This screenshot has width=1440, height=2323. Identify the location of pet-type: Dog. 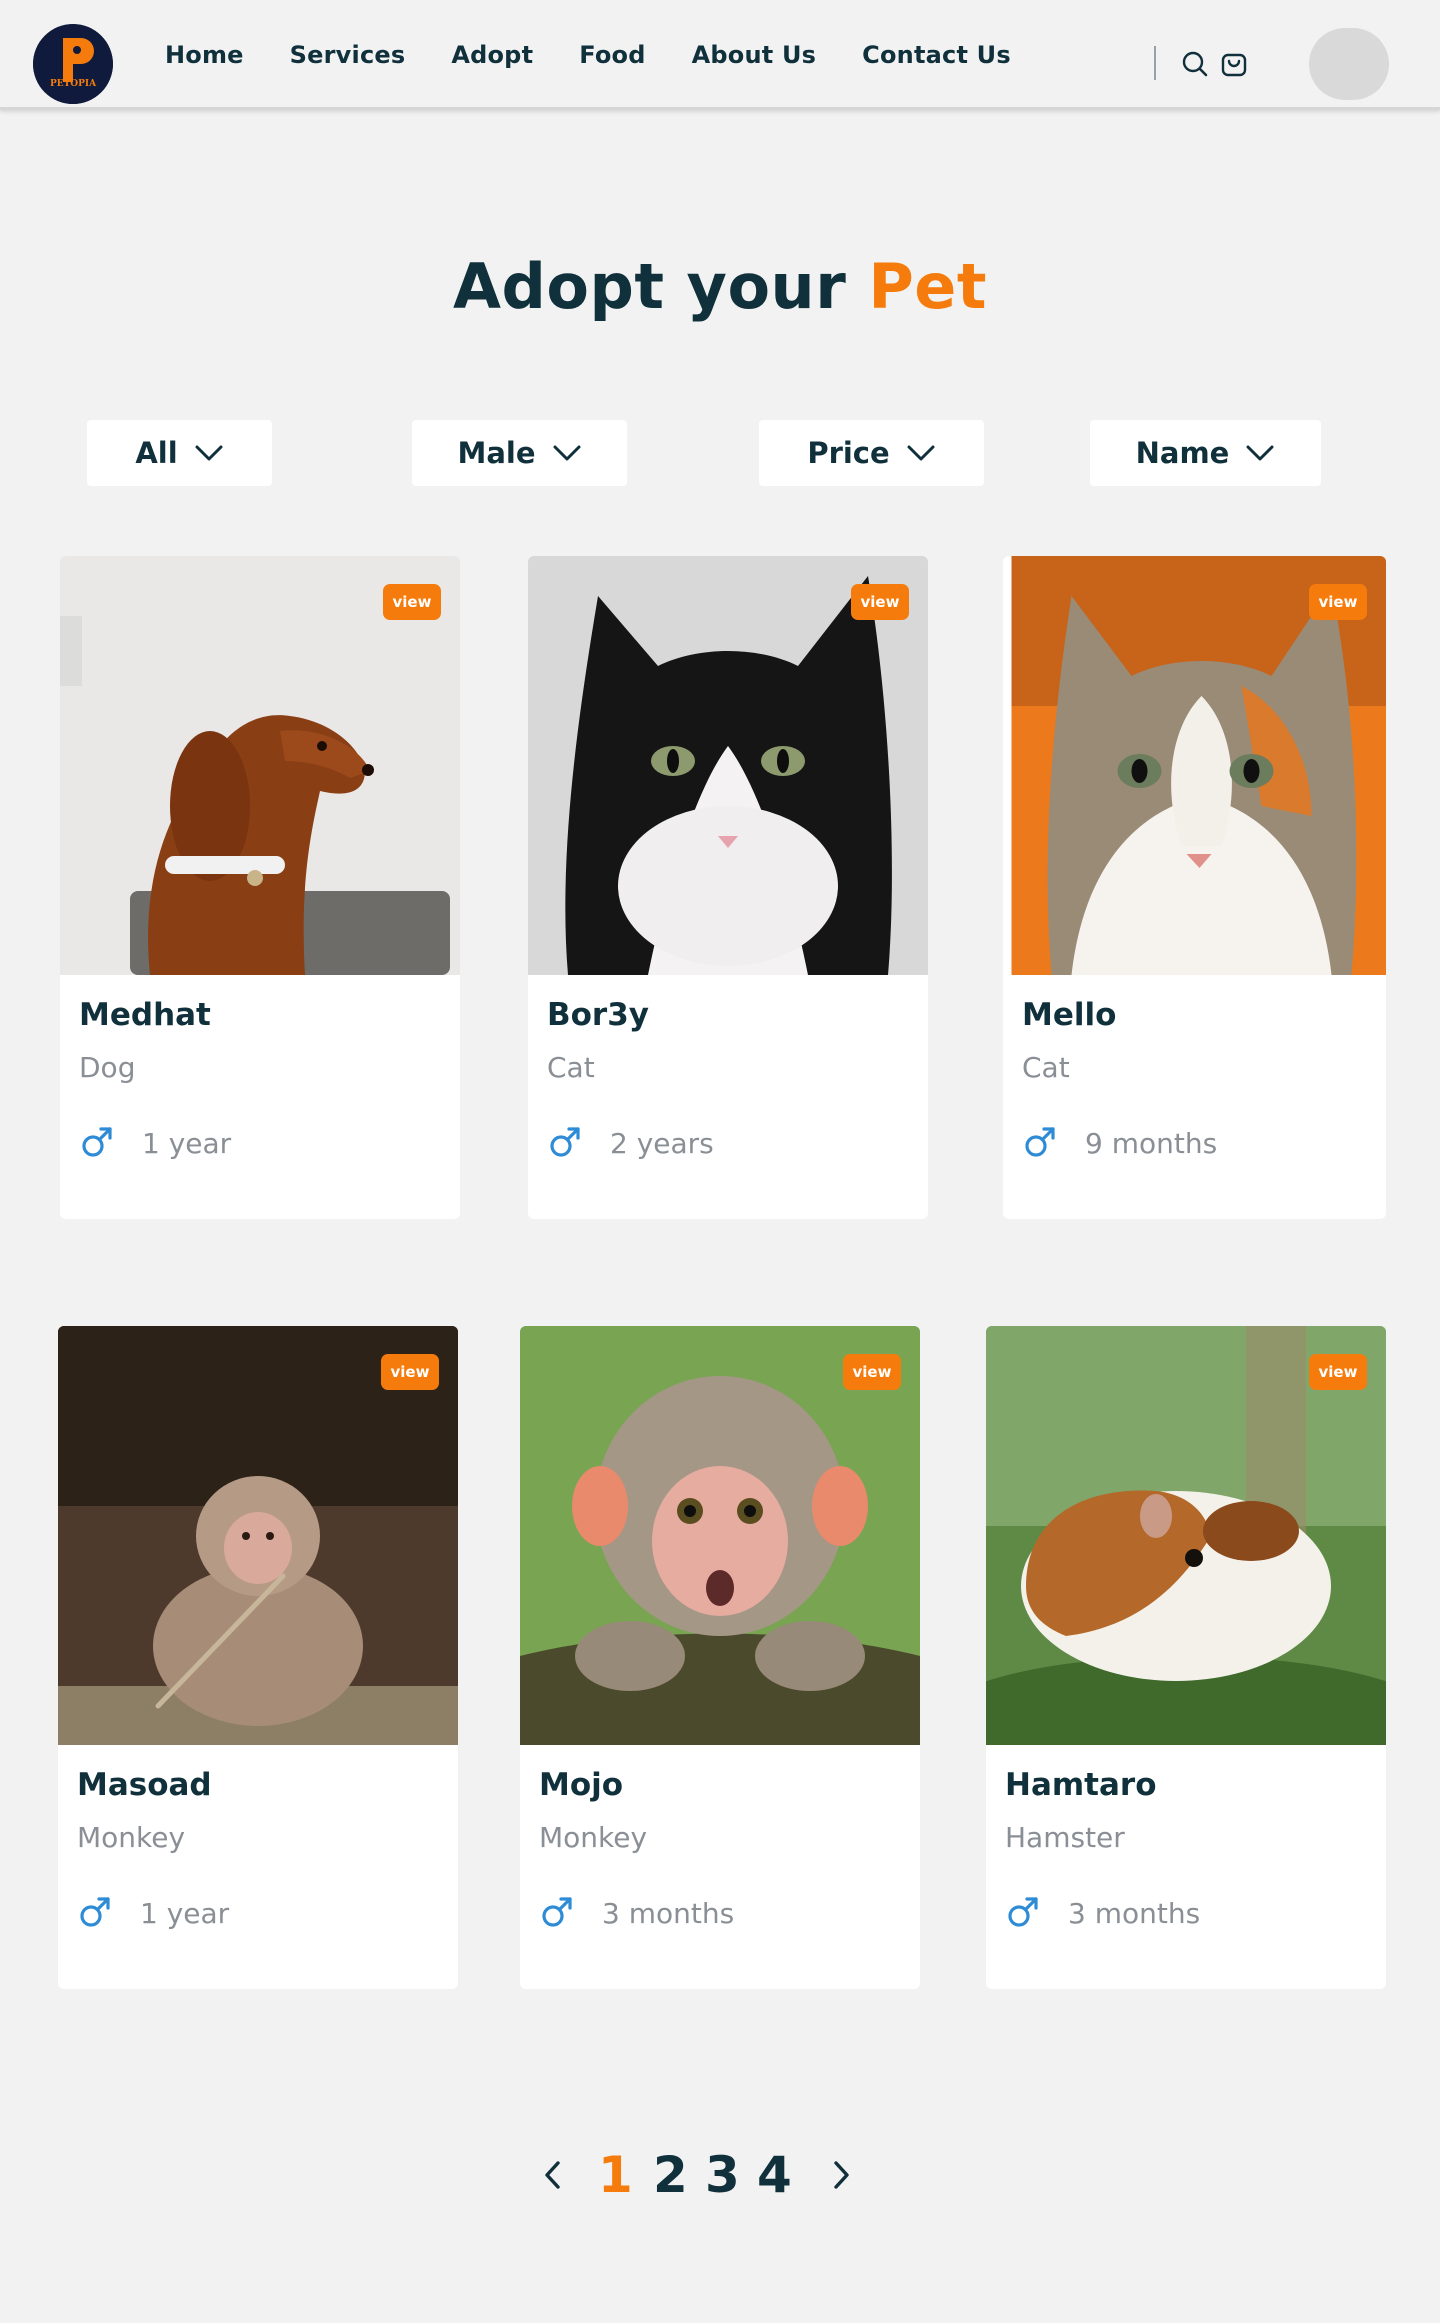
(107, 1067).